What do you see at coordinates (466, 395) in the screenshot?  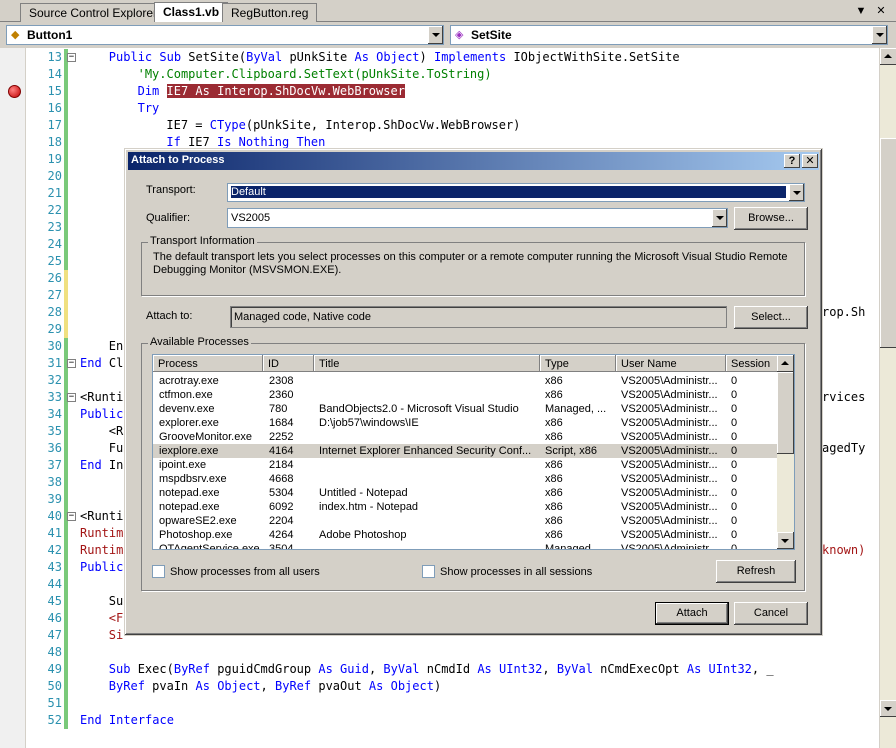 I see `process-row: ctfmon.exe 2360 x86 VS2005\Administr... 0` at bounding box center [466, 395].